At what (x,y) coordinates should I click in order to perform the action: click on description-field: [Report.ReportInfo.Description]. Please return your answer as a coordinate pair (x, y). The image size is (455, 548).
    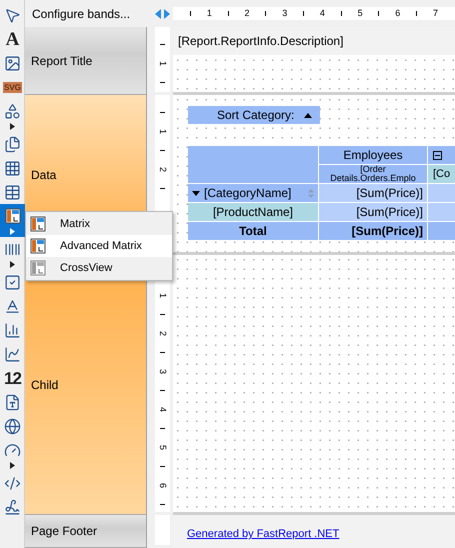
    Looking at the image, I should click on (314, 41).